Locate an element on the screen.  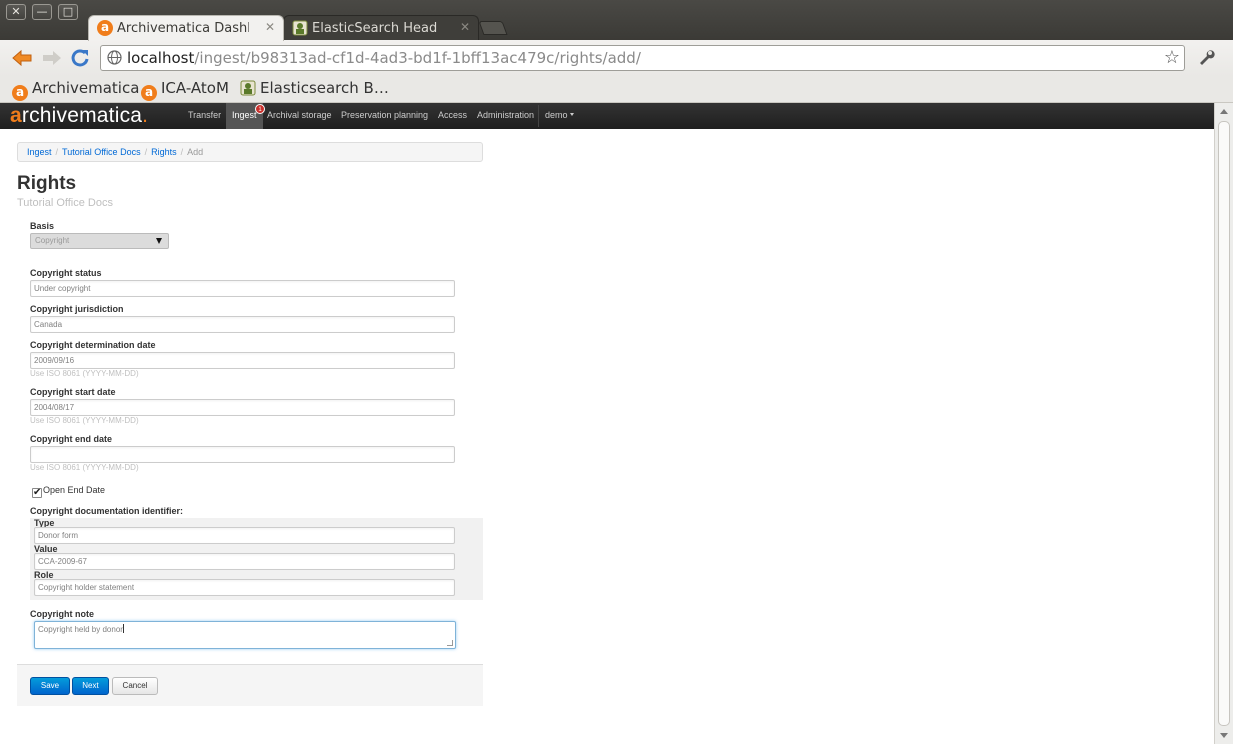
copyright-determination-date-input: 2009/09/16 is located at coordinates (242, 360).